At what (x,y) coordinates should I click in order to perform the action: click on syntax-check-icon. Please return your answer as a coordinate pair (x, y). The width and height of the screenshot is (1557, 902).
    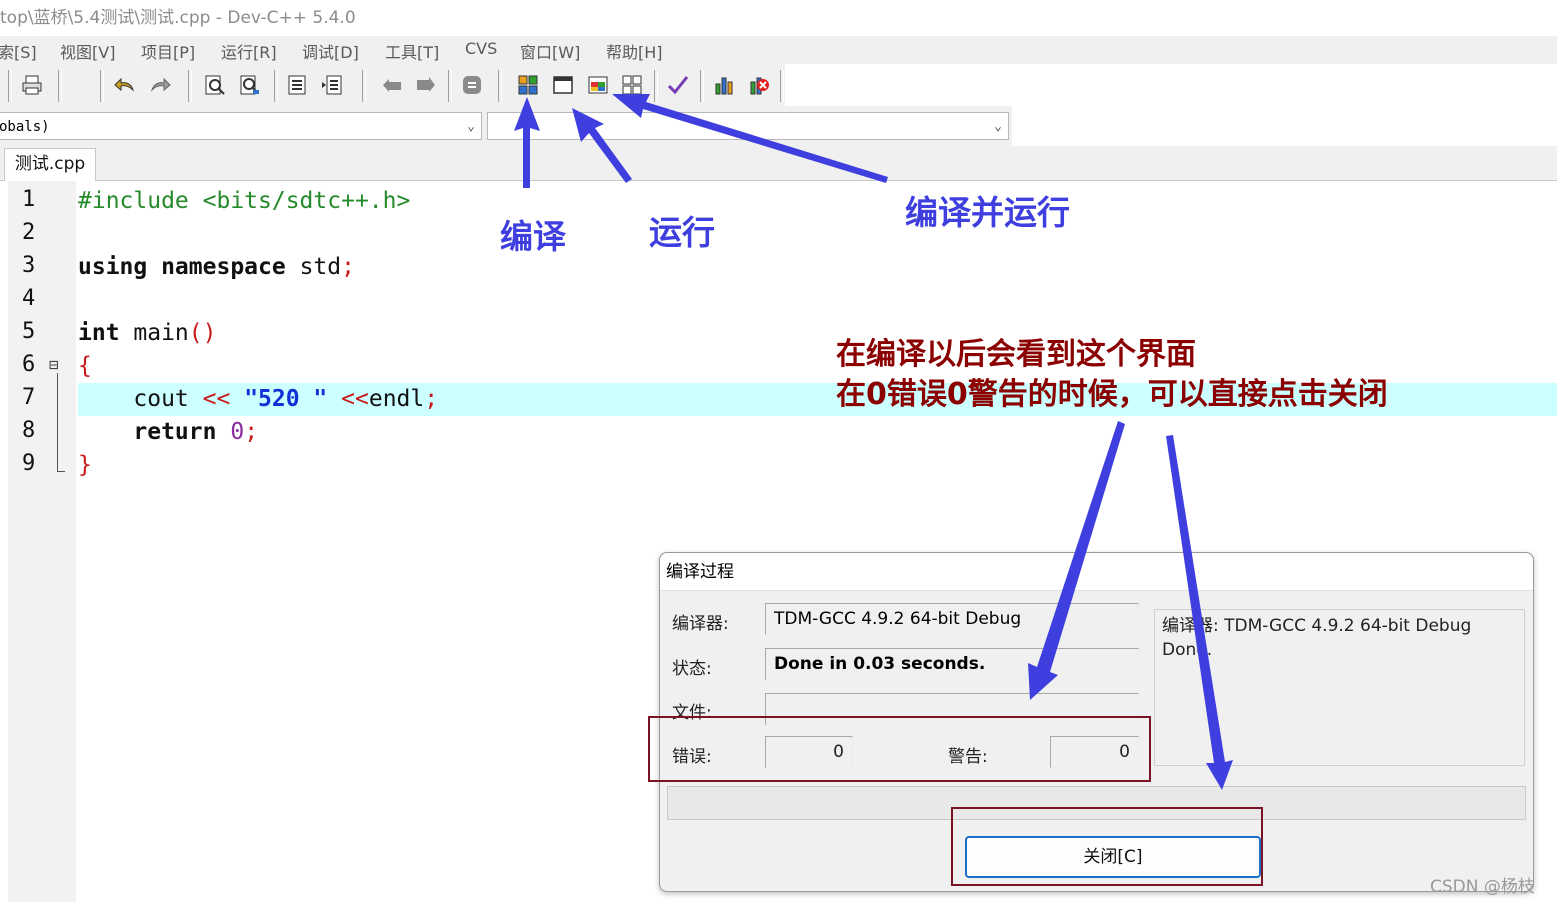
    Looking at the image, I should click on (678, 85).